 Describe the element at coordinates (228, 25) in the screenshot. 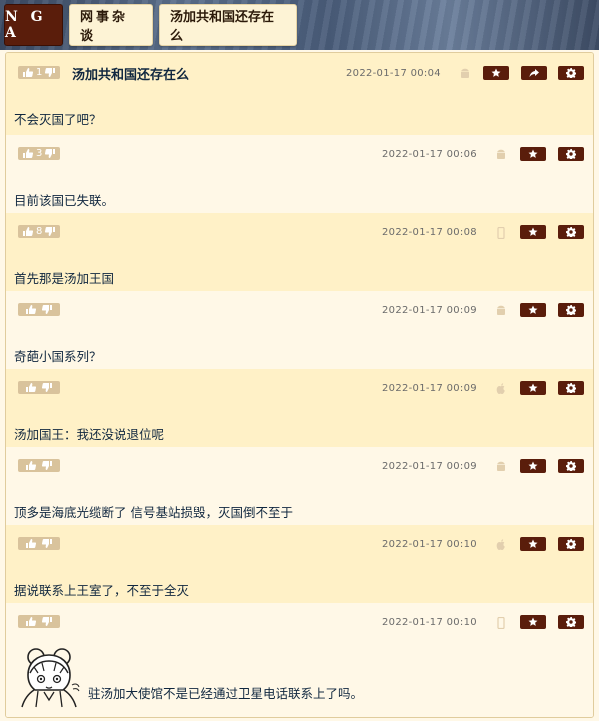

I see `breadcrumb-topic: 汤加共和国还存在么` at that location.